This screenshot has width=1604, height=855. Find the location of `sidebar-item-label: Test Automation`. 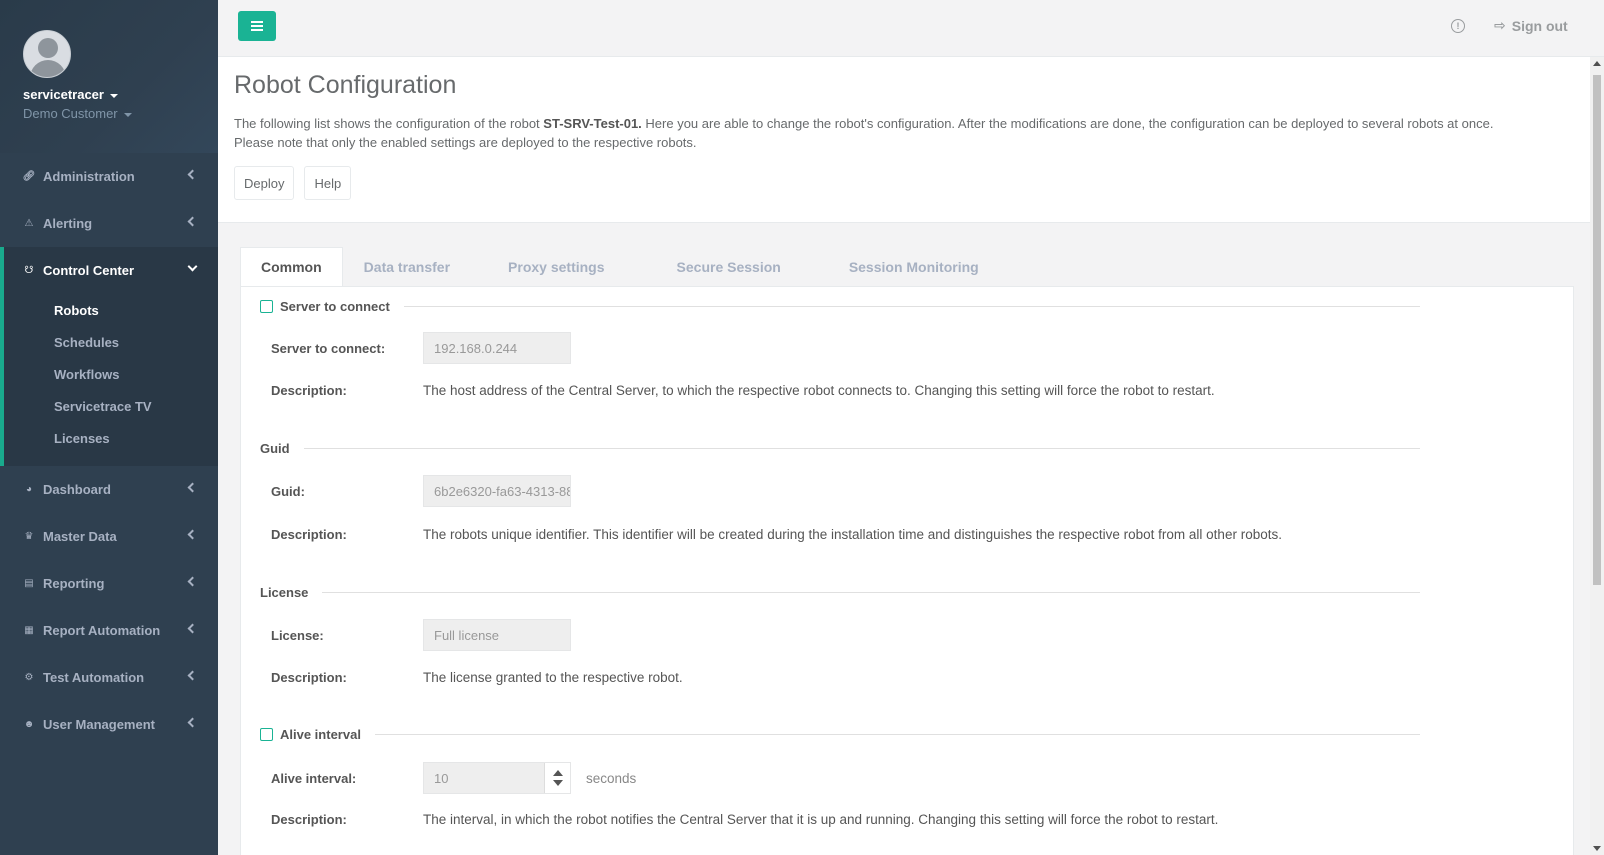

sidebar-item-label: Test Automation is located at coordinates (94, 677).